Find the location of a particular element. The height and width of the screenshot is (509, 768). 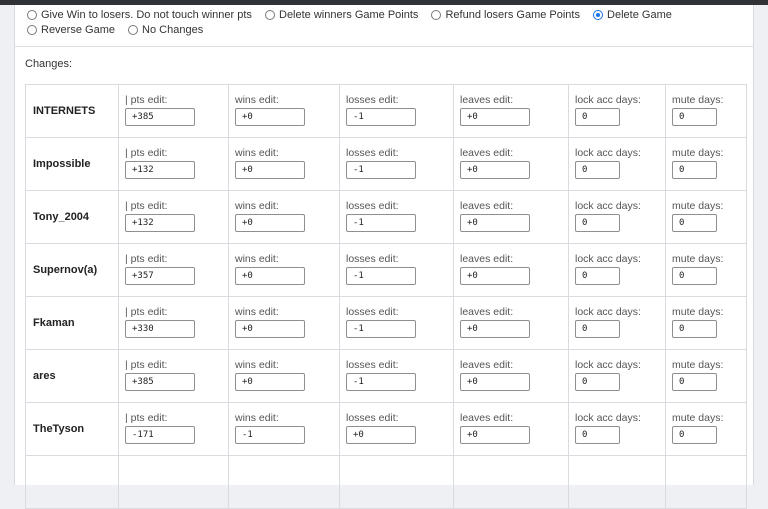

radio-button-checked-icon is located at coordinates (598, 14).